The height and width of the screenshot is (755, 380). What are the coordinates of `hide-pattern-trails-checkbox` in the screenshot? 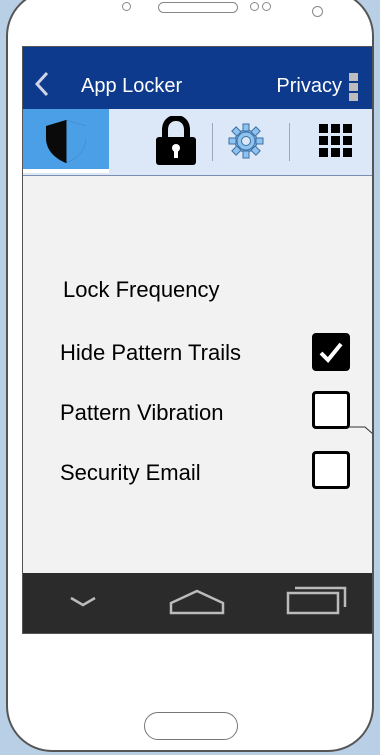 It's located at (331, 352).